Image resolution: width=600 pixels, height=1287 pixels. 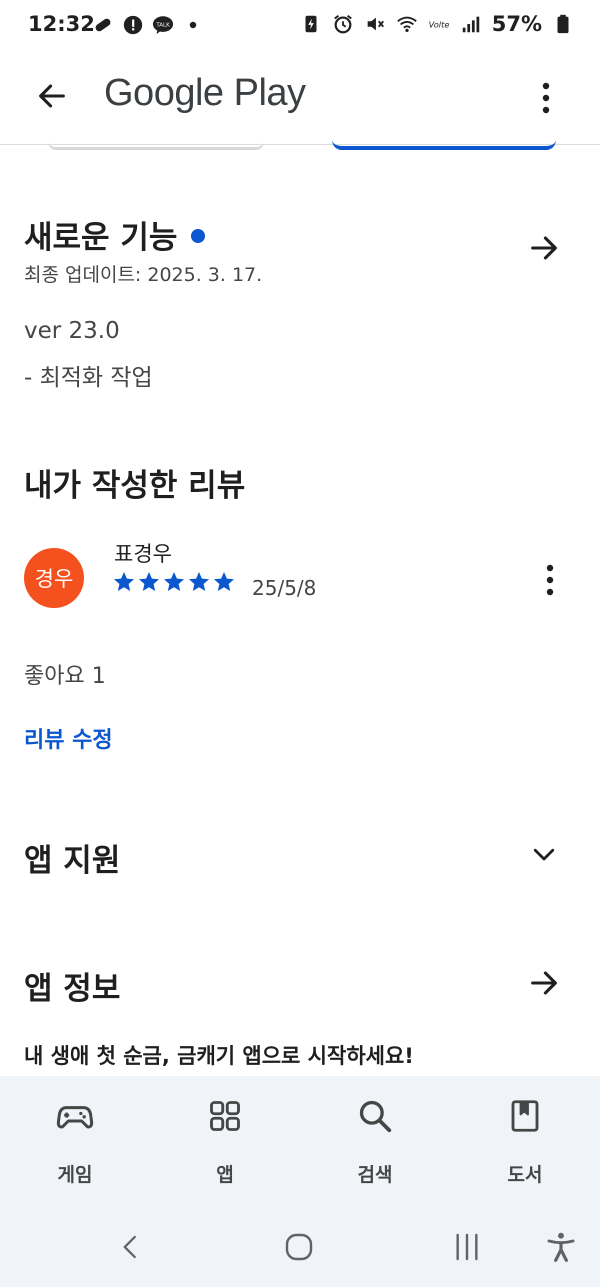 What do you see at coordinates (193, 25) in the screenshot?
I see `dot-icon` at bounding box center [193, 25].